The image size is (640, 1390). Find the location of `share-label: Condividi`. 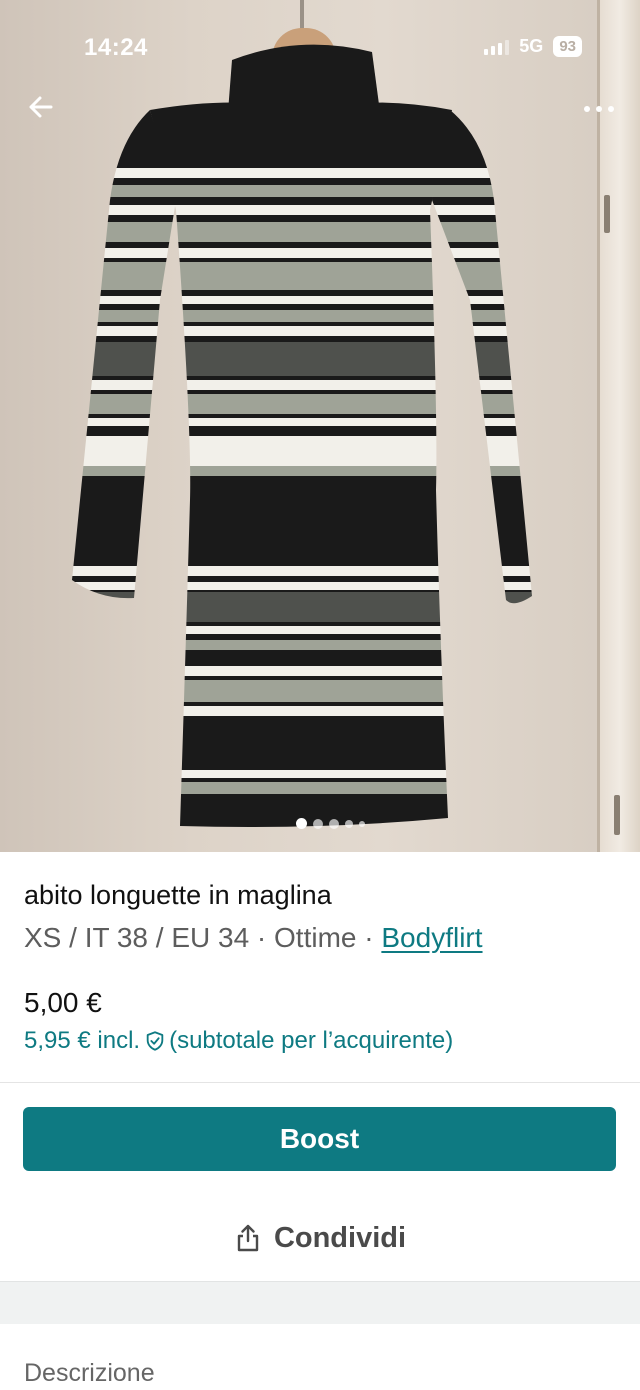

share-label: Condividi is located at coordinates (340, 1237).